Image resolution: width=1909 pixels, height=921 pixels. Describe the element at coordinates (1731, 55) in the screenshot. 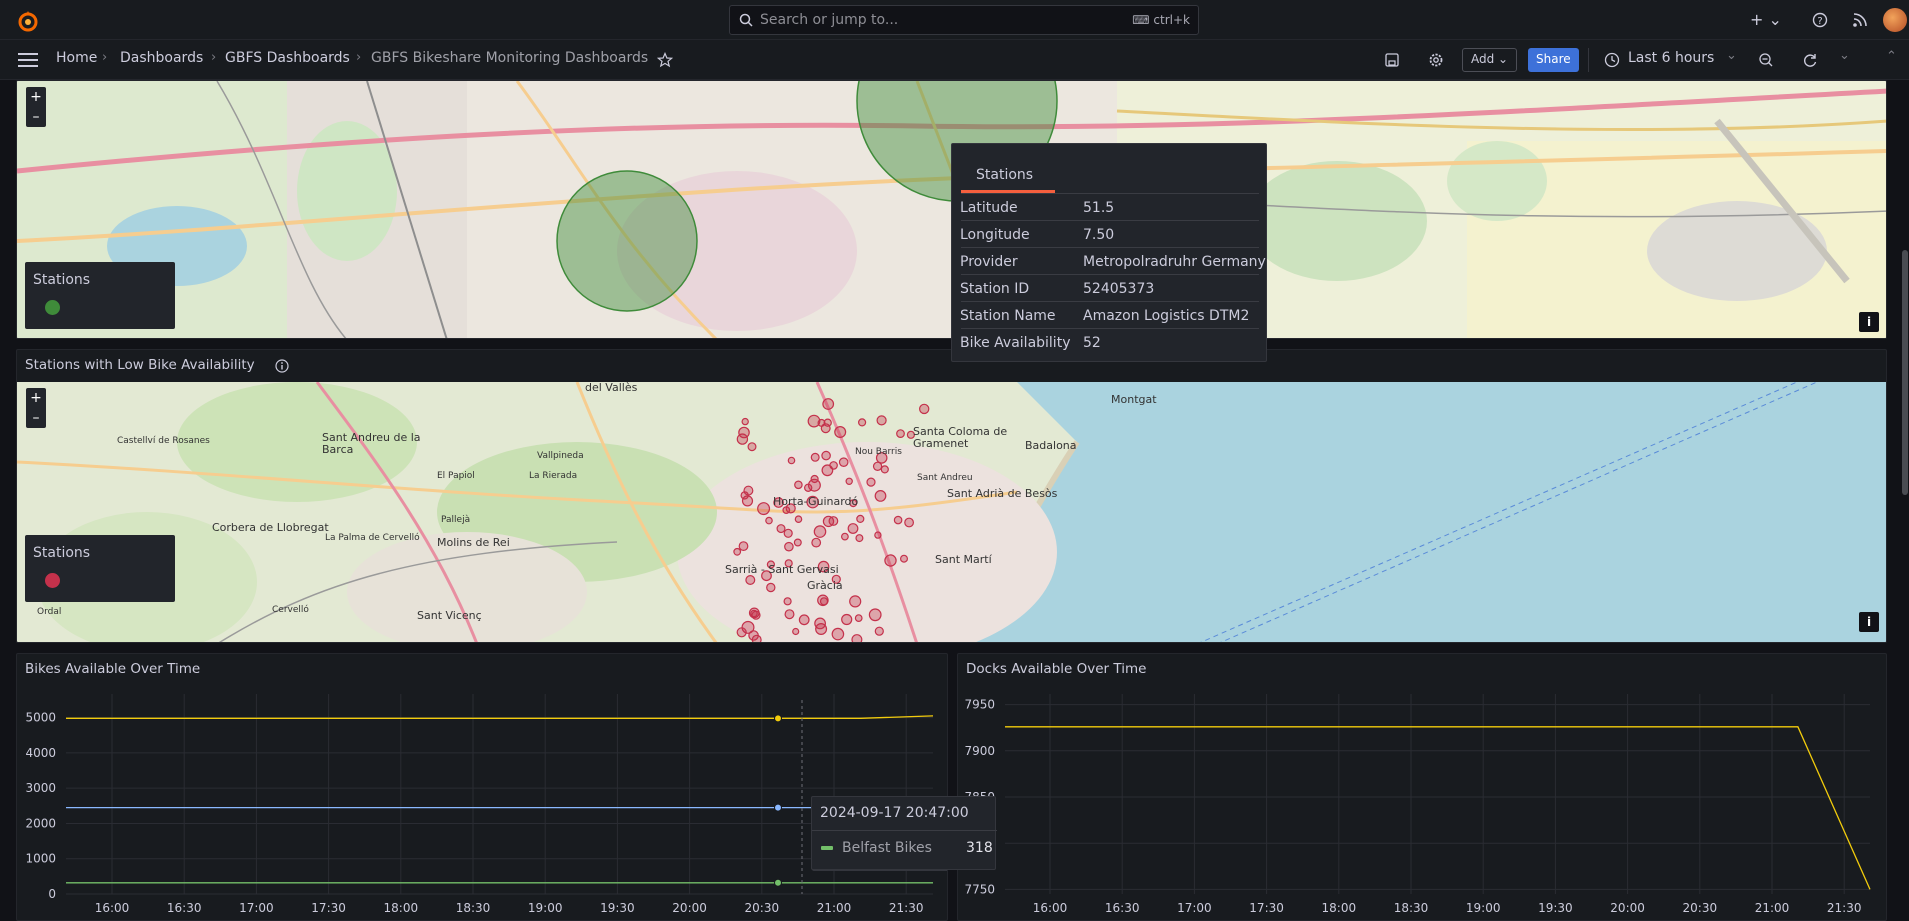

I see `chevron-down-icon: ⌄` at that location.